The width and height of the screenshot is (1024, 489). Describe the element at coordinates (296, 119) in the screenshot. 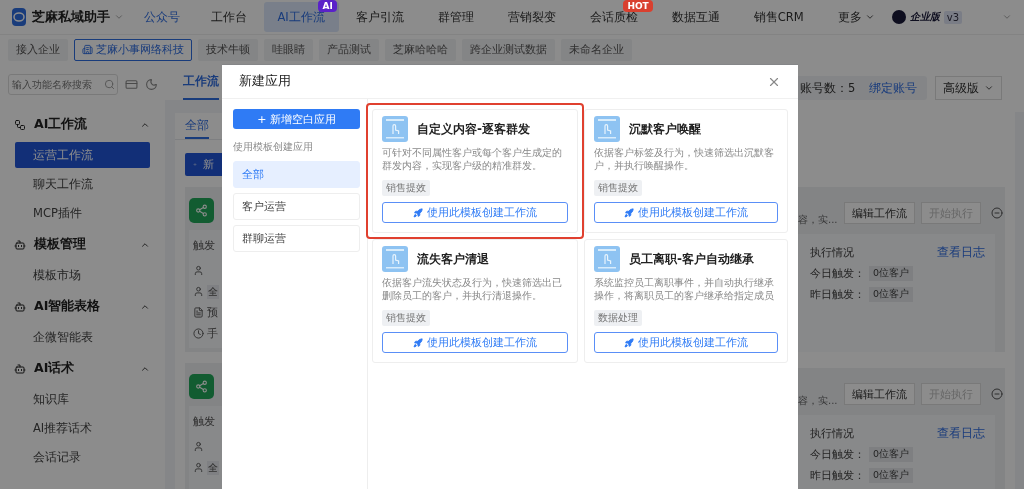

I see `new-blank-app-button: + 新增空白应用` at that location.